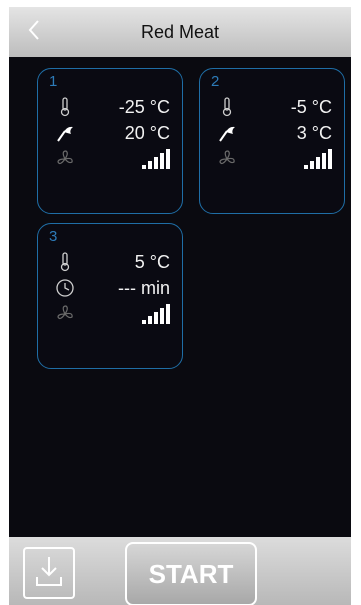  I want to click on chevron-left-icon, so click(34, 32).